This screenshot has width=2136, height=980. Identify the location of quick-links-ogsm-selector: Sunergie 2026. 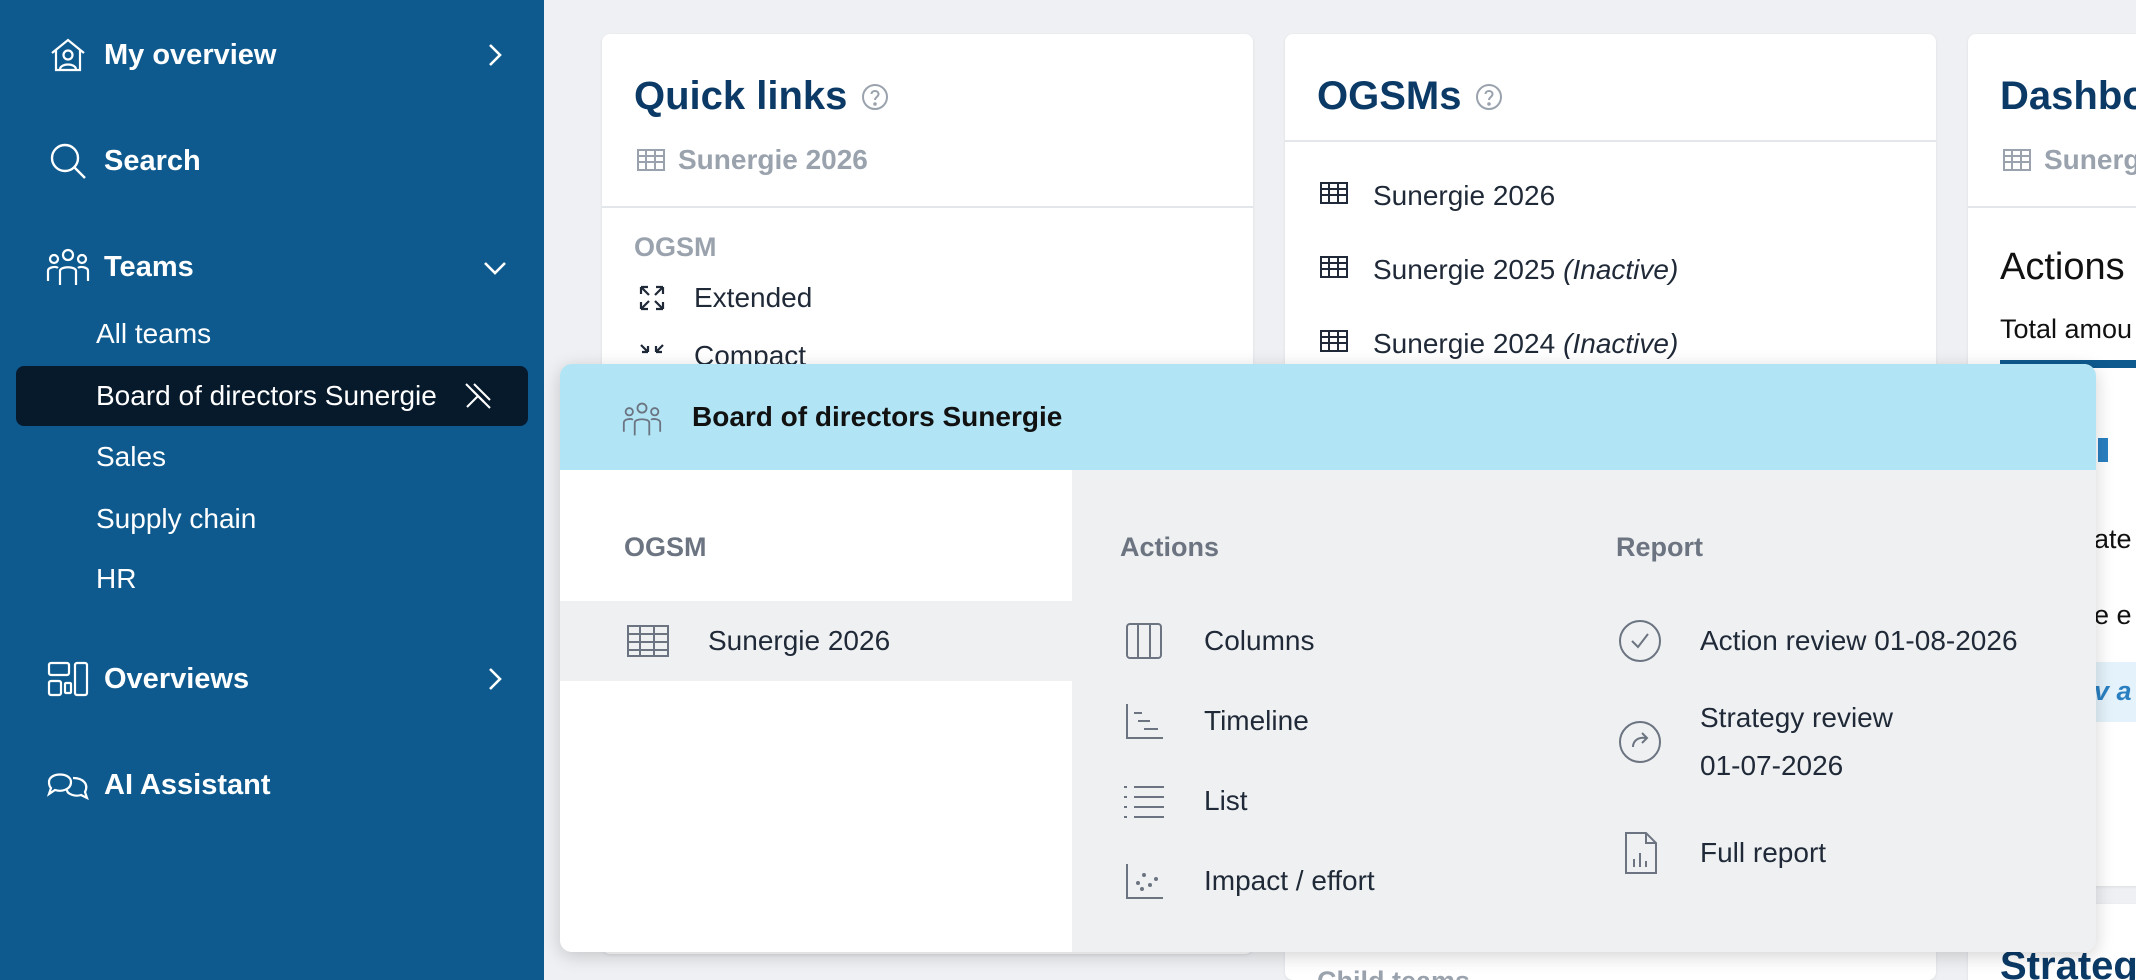
(752, 160).